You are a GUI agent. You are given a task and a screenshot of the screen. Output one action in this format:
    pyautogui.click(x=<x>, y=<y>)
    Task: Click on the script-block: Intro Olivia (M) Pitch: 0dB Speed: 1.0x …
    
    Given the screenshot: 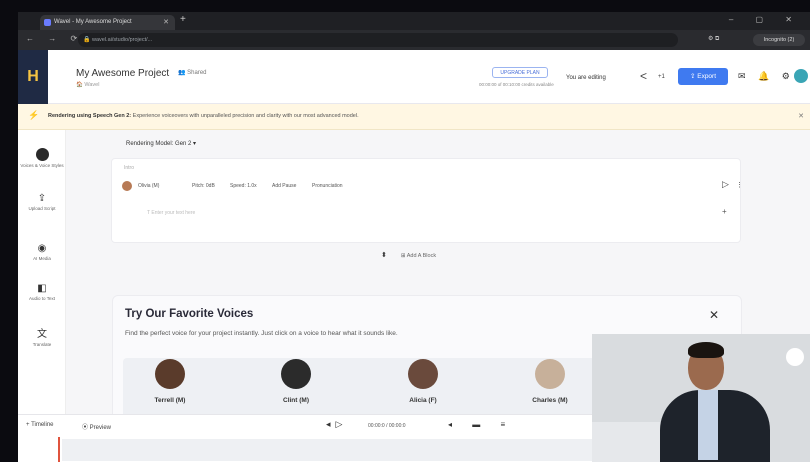 What is the action you would take?
    pyautogui.click(x=427, y=200)
    